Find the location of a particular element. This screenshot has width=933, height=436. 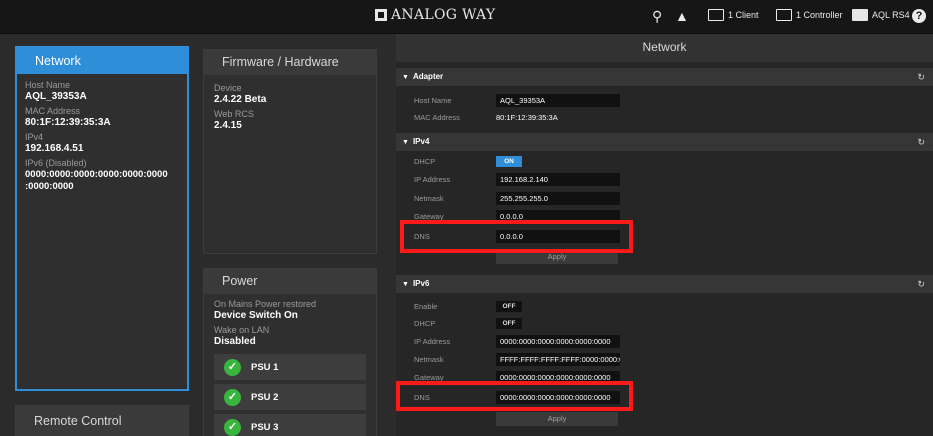

ipv4-netmask-row: Netmask 255.255.255.0 is located at coordinates (517, 198).